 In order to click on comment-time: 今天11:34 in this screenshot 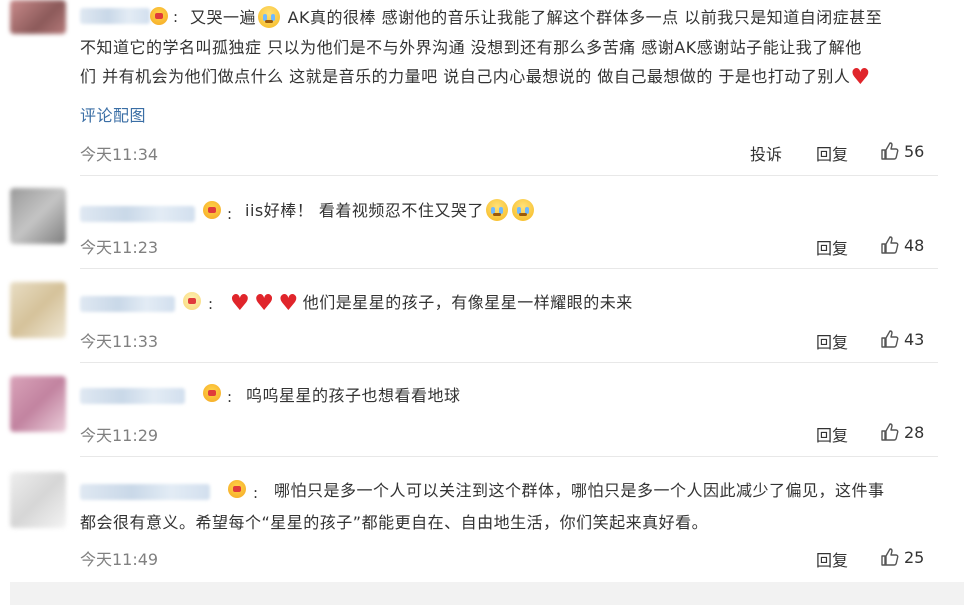, I will do `click(119, 154)`.